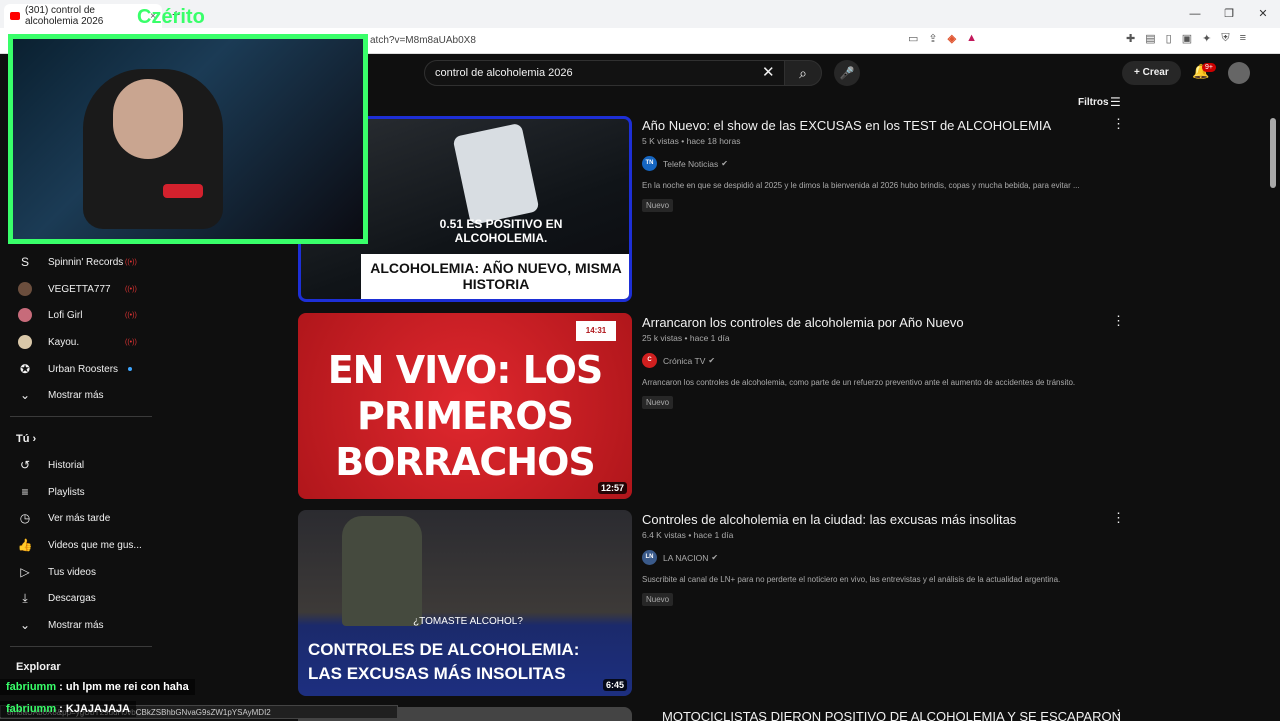  I want to click on breathalyzer-image, so click(496, 174).